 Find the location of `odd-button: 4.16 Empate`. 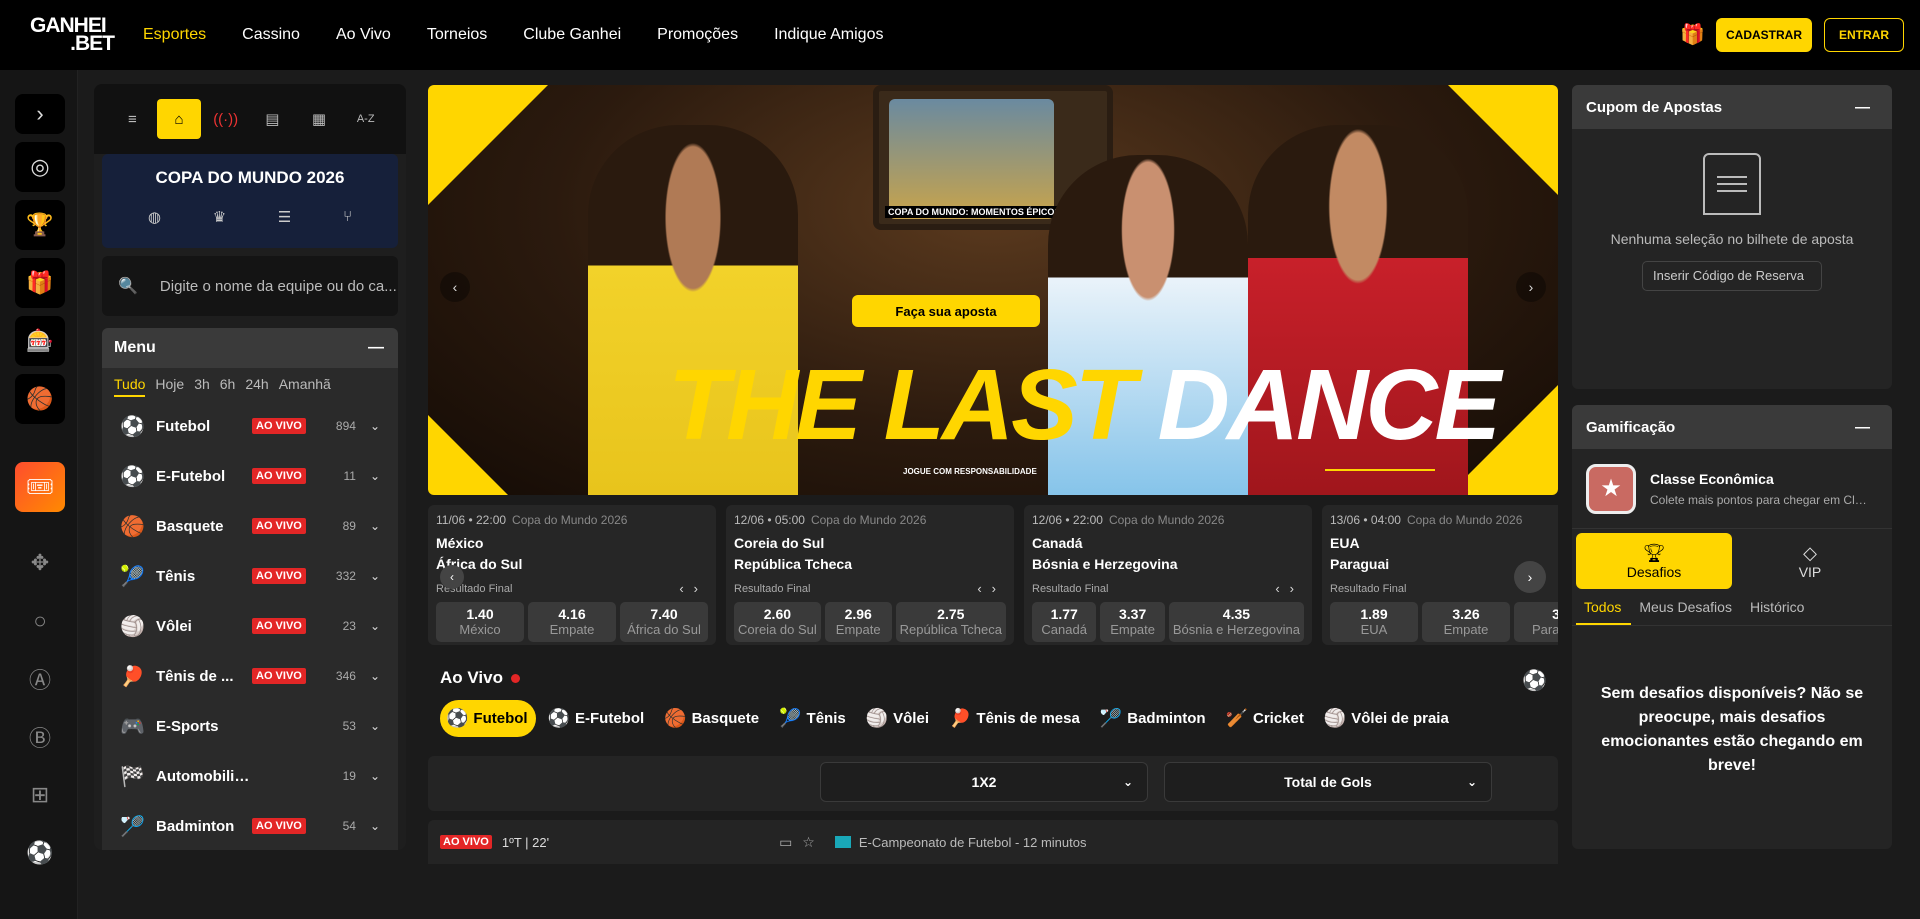

odd-button: 4.16 Empate is located at coordinates (572, 622).